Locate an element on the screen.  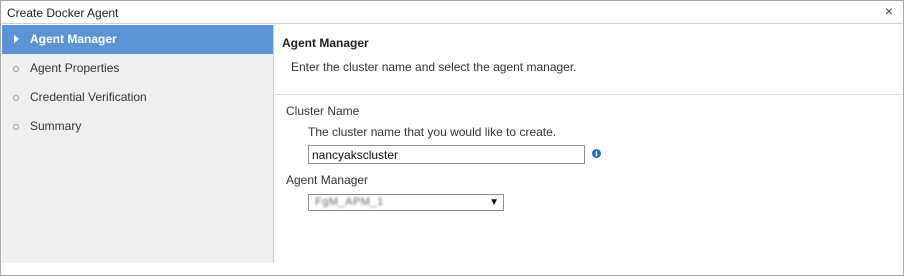
page-title: Agent Manager is located at coordinates (325, 43).